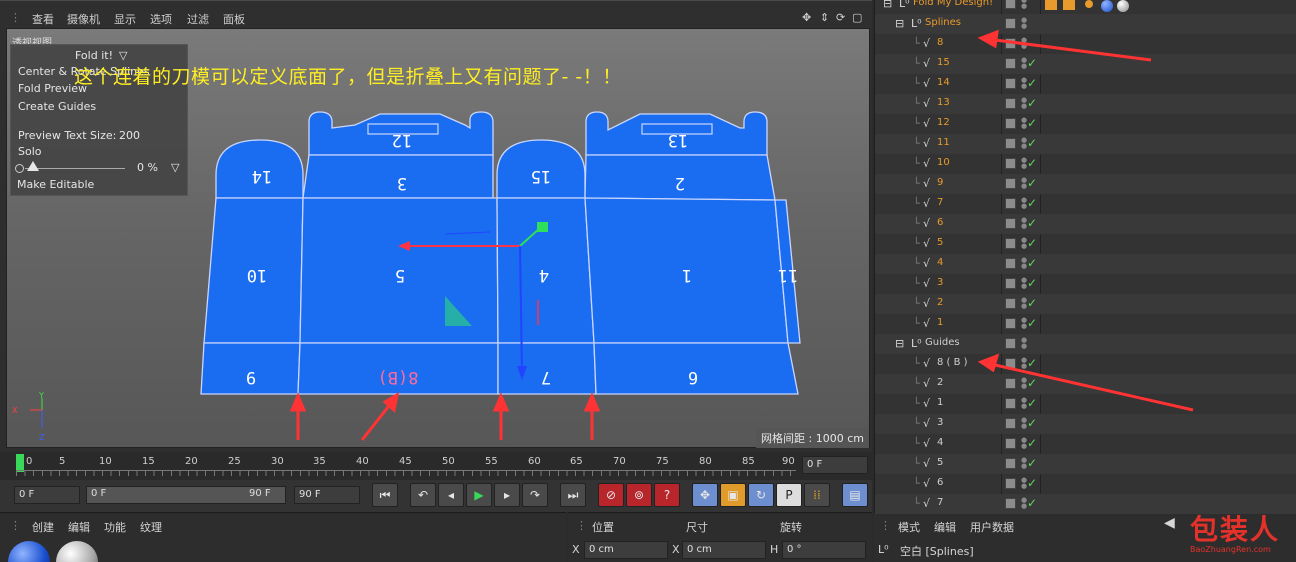 This screenshot has height=562, width=1296. I want to click on coordinates-manager: ⋮ 位置 尺寸 旋转 X 0 cm X 0 cm H 0 °, so click(720, 537).